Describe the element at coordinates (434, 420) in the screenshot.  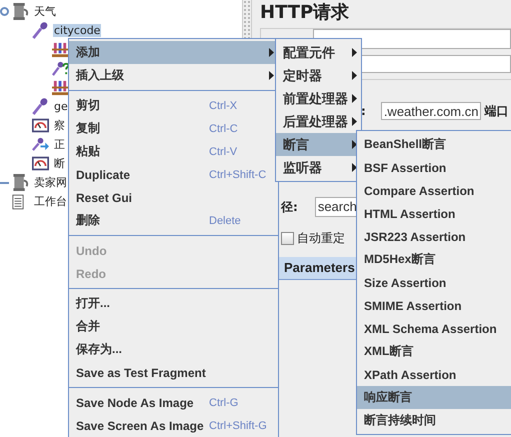
I see `menu-item: 断言持续时间` at that location.